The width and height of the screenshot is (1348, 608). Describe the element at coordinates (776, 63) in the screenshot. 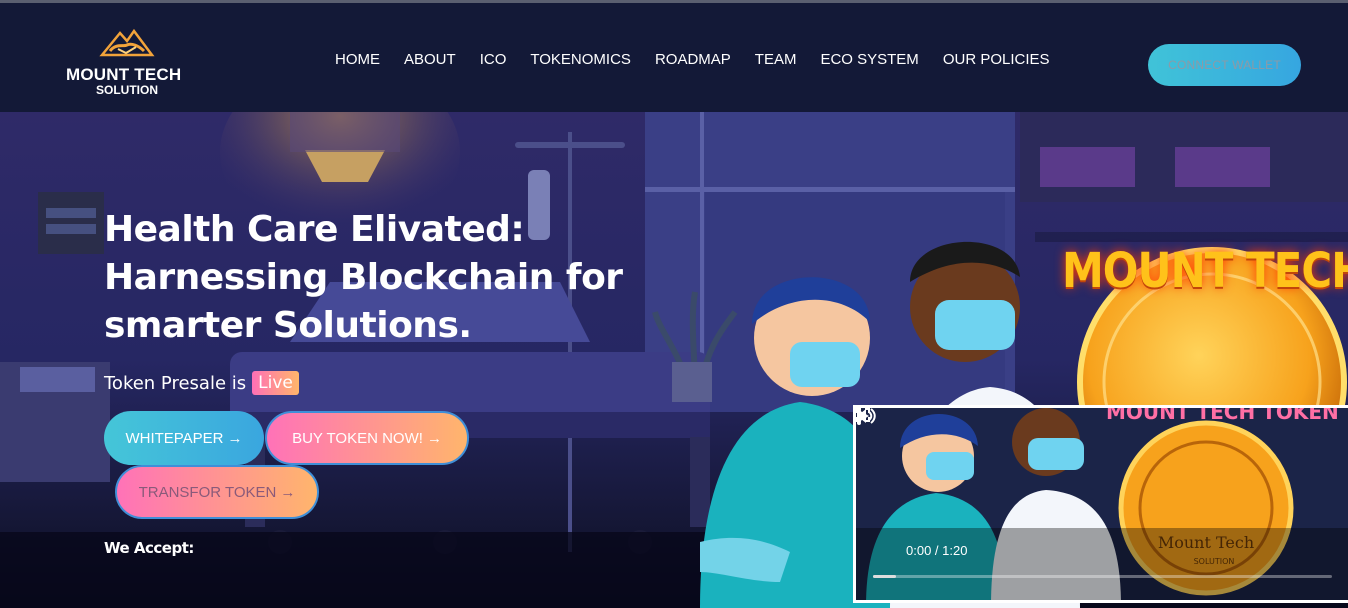

I see `nav-team: TEAM` at that location.